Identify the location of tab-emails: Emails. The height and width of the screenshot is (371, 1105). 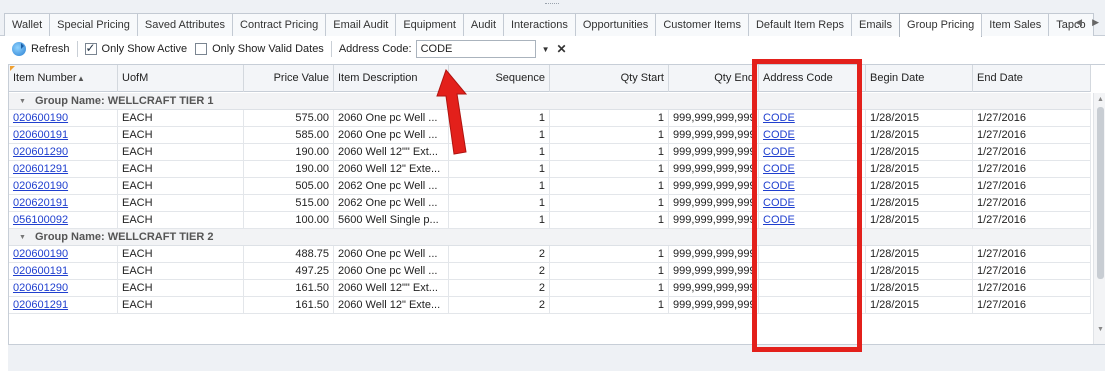
(876, 24).